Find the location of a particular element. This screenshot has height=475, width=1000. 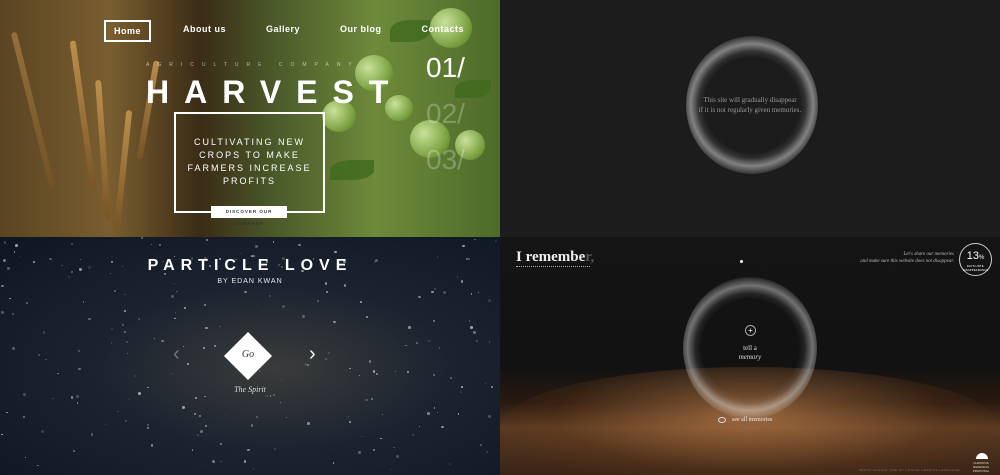

slide-indicator-2: 02/ is located at coordinates (445, 114).